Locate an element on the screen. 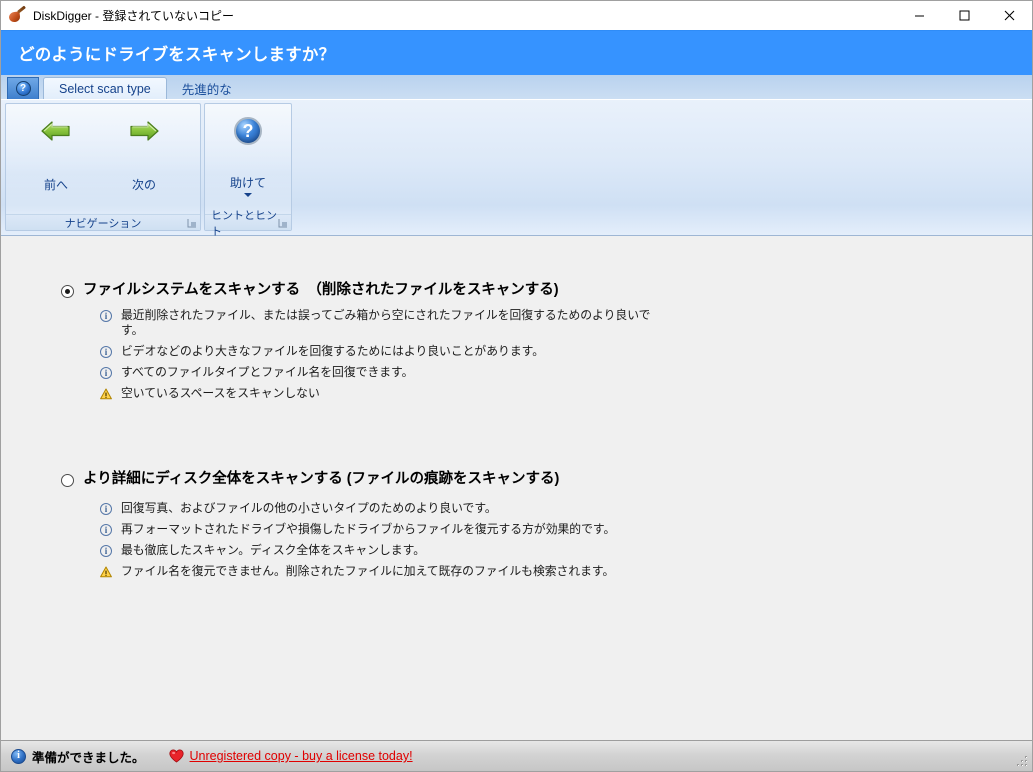 The height and width of the screenshot is (772, 1033). help-button: ? 助けて is located at coordinates (248, 153).